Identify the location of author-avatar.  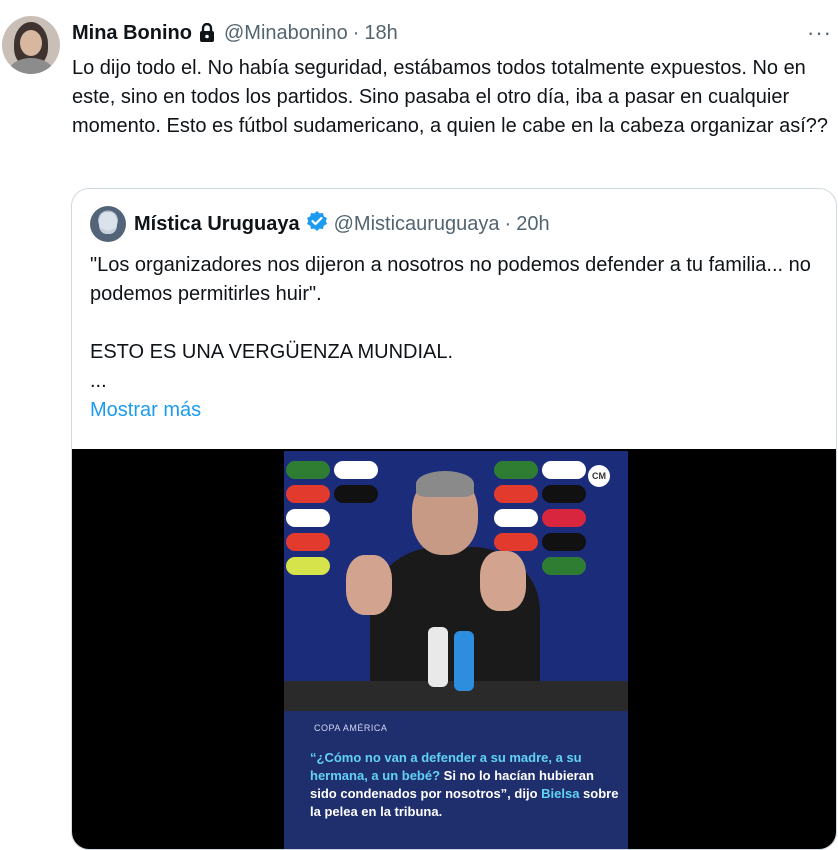
(31, 45).